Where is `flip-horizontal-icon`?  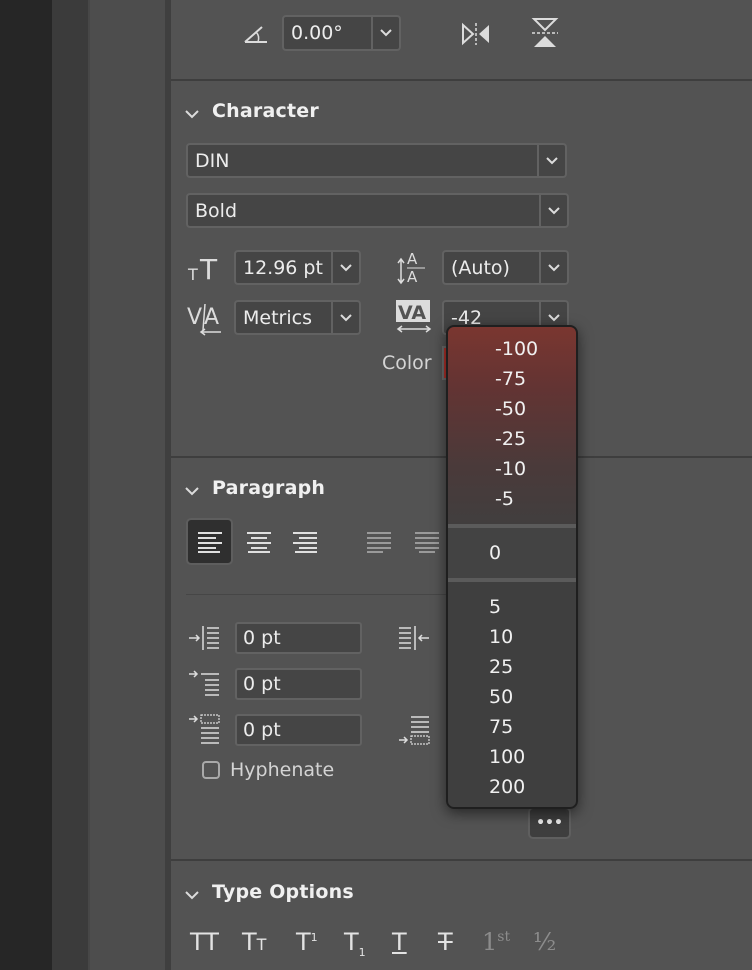 flip-horizontal-icon is located at coordinates (476, 34).